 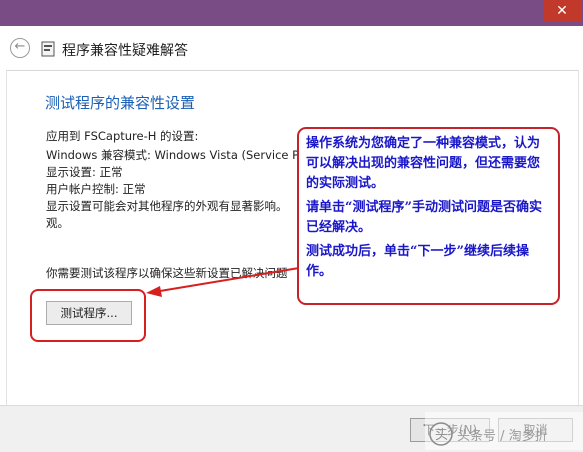 I want to click on test-prompt: 你需要测试该程序以确保这些新设置已解决问题, so click(x=167, y=273).